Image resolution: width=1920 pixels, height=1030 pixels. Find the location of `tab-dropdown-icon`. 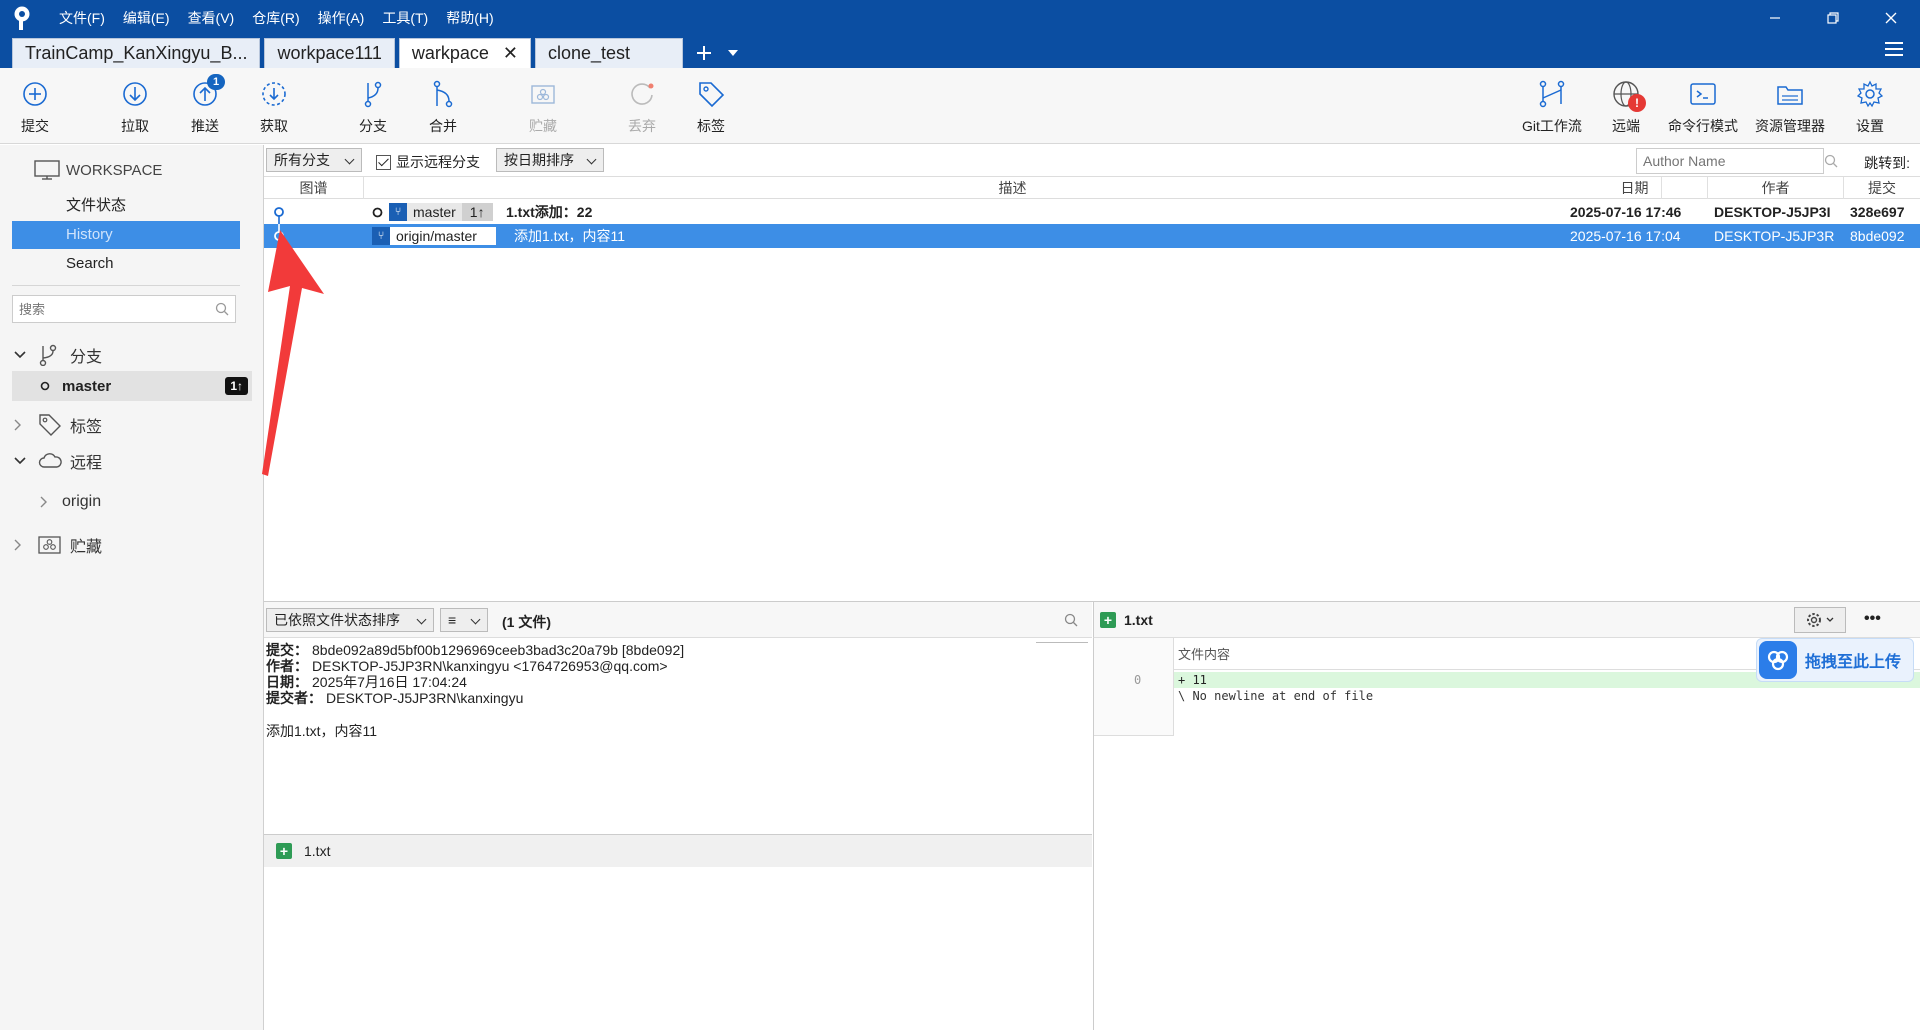

tab-dropdown-icon is located at coordinates (733, 53).